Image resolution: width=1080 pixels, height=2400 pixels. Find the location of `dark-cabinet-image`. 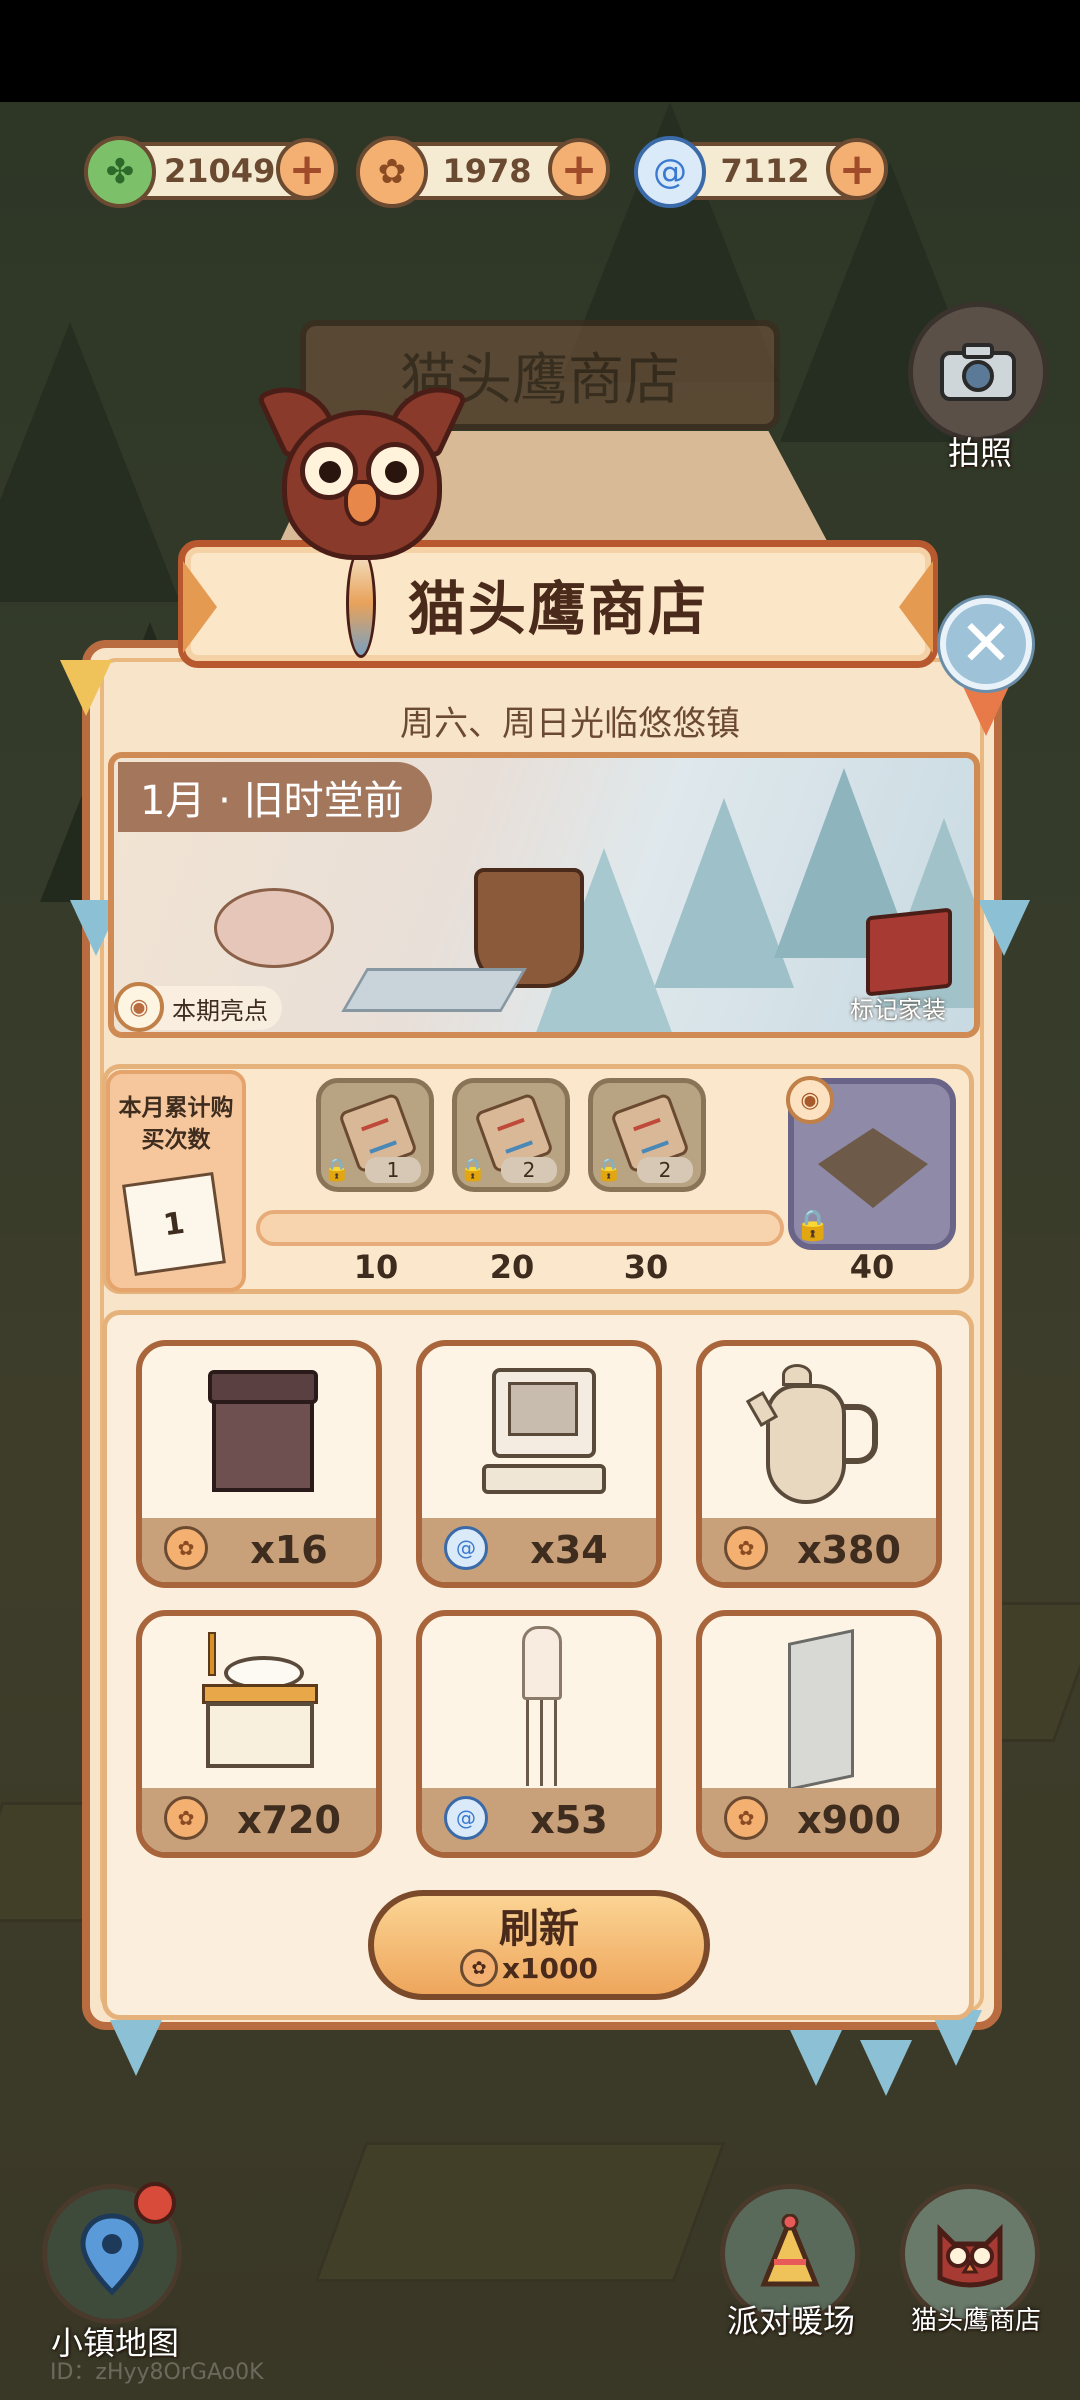

dark-cabinet-image is located at coordinates (263, 1435).